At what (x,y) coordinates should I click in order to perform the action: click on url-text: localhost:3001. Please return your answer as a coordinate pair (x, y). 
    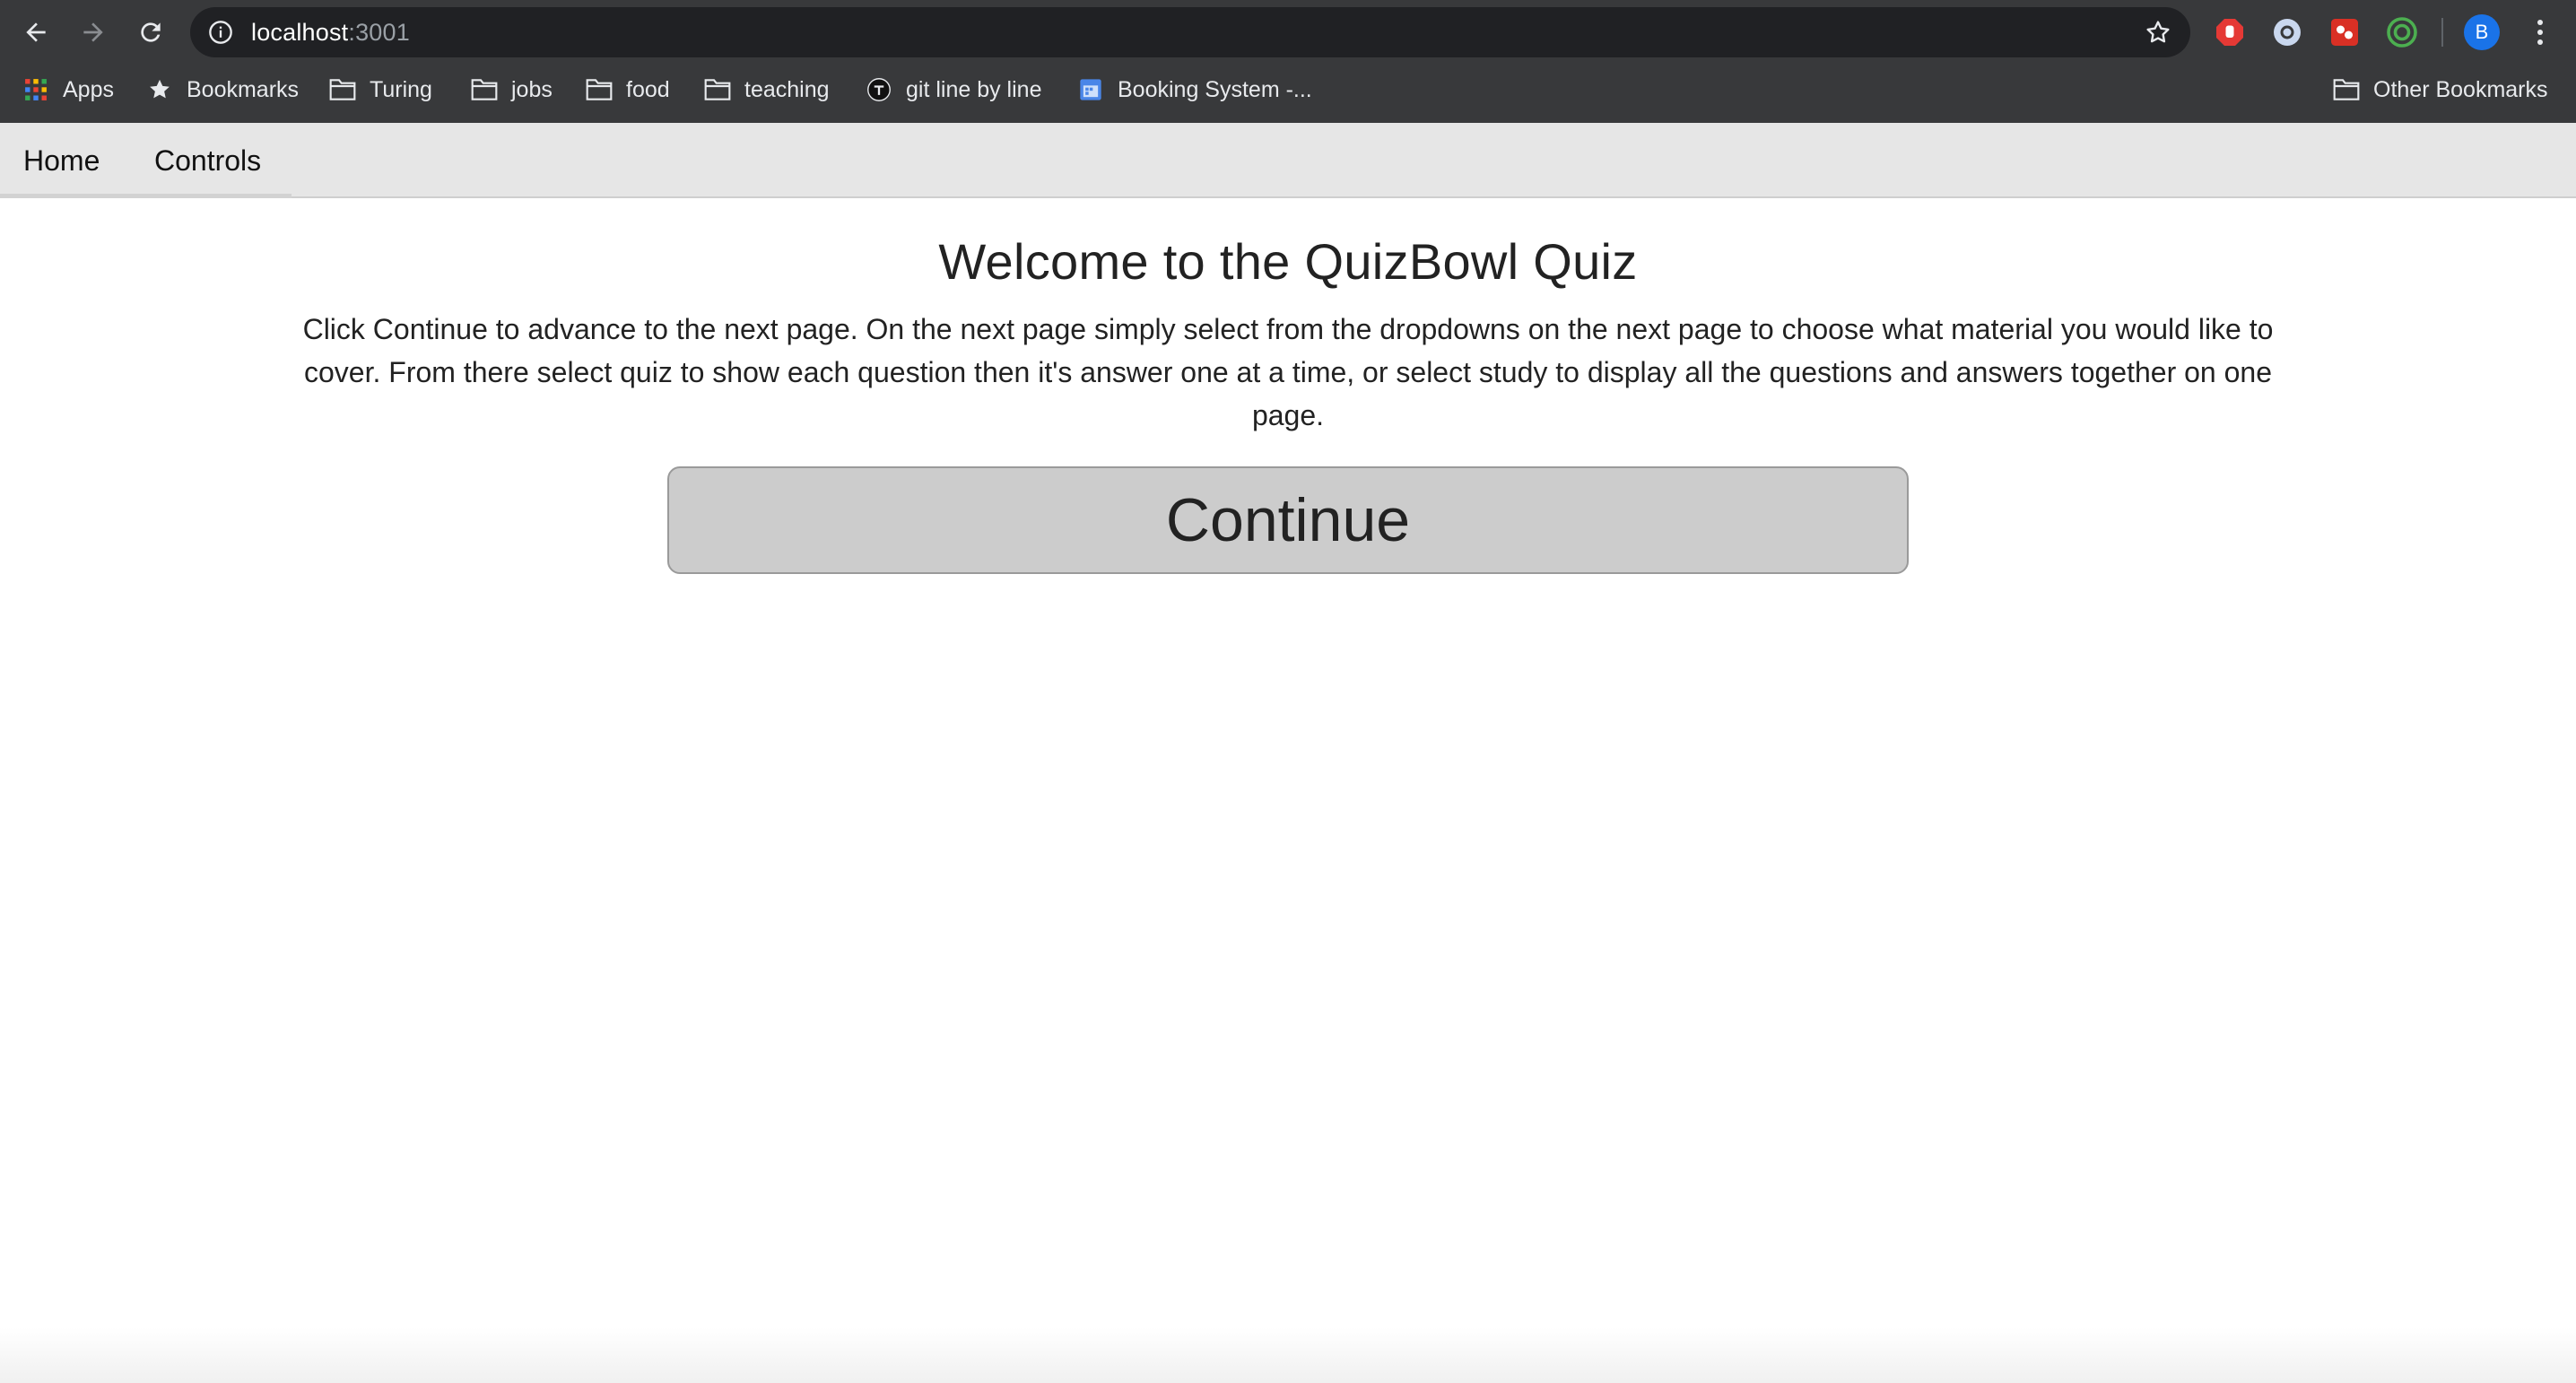
    Looking at the image, I should click on (330, 33).